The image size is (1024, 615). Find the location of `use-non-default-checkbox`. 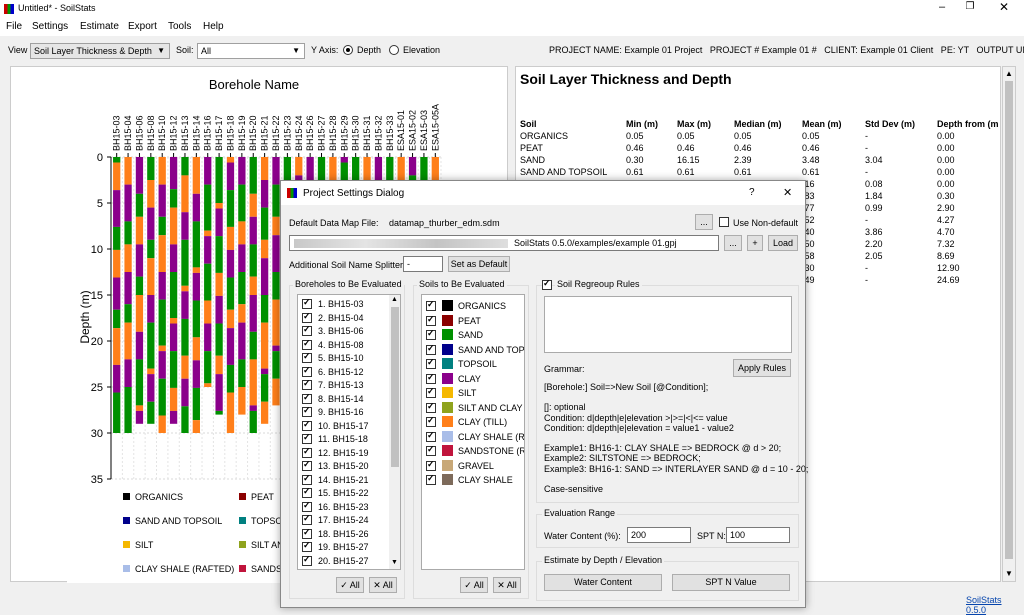

use-non-default-checkbox is located at coordinates (724, 222).